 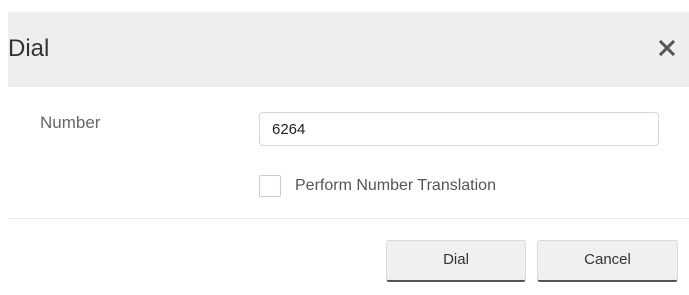 I want to click on perform-number-translation-checkbox, so click(x=270, y=186).